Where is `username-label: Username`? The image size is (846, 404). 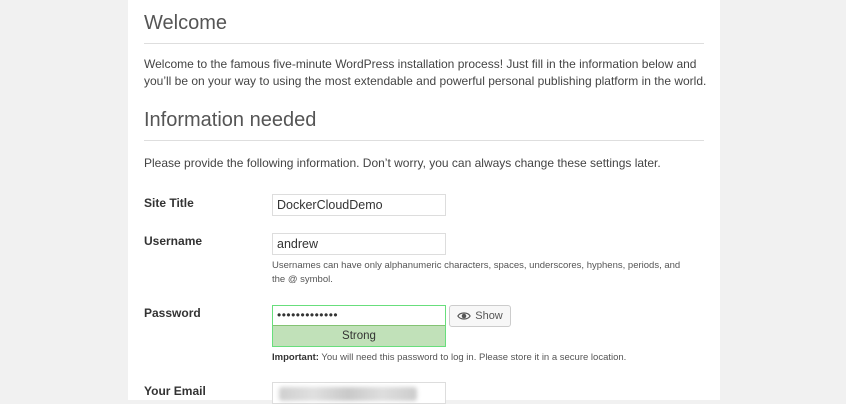
username-label: Username is located at coordinates (173, 241).